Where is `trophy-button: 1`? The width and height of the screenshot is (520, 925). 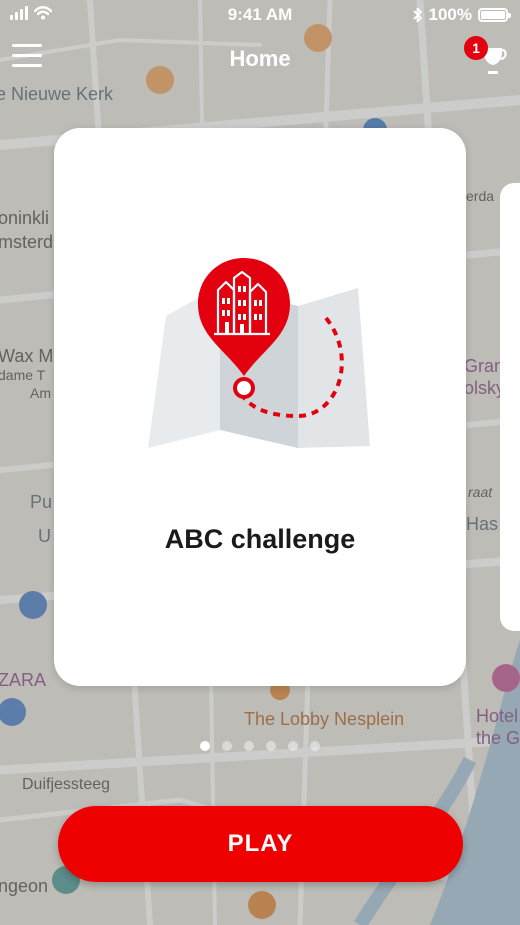 trophy-button: 1 is located at coordinates (486, 57).